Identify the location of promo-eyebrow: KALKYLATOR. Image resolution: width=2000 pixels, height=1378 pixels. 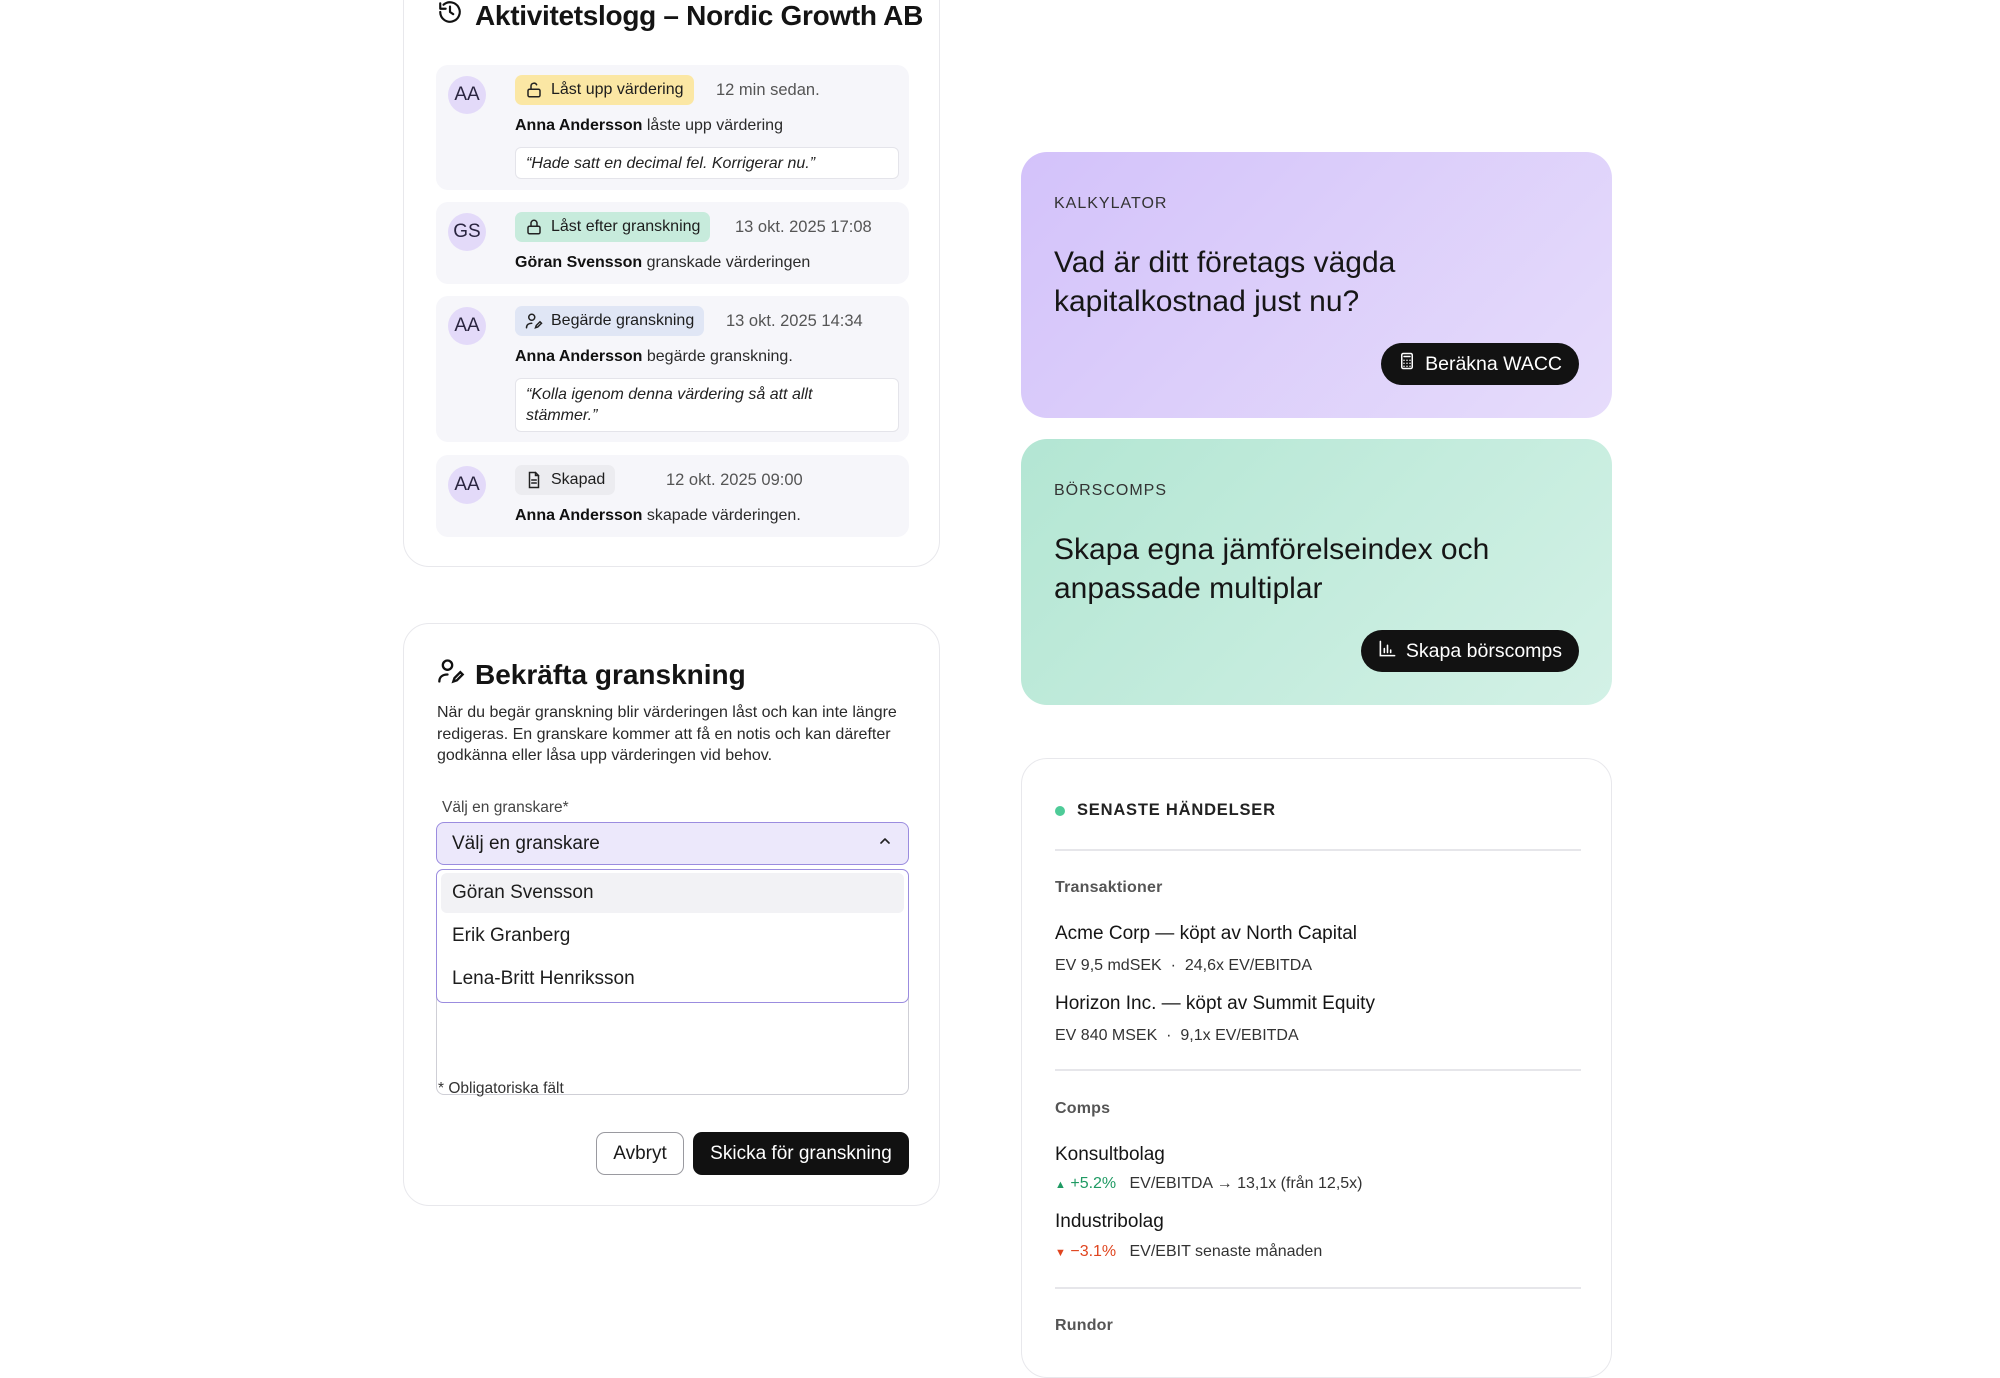
(1111, 203).